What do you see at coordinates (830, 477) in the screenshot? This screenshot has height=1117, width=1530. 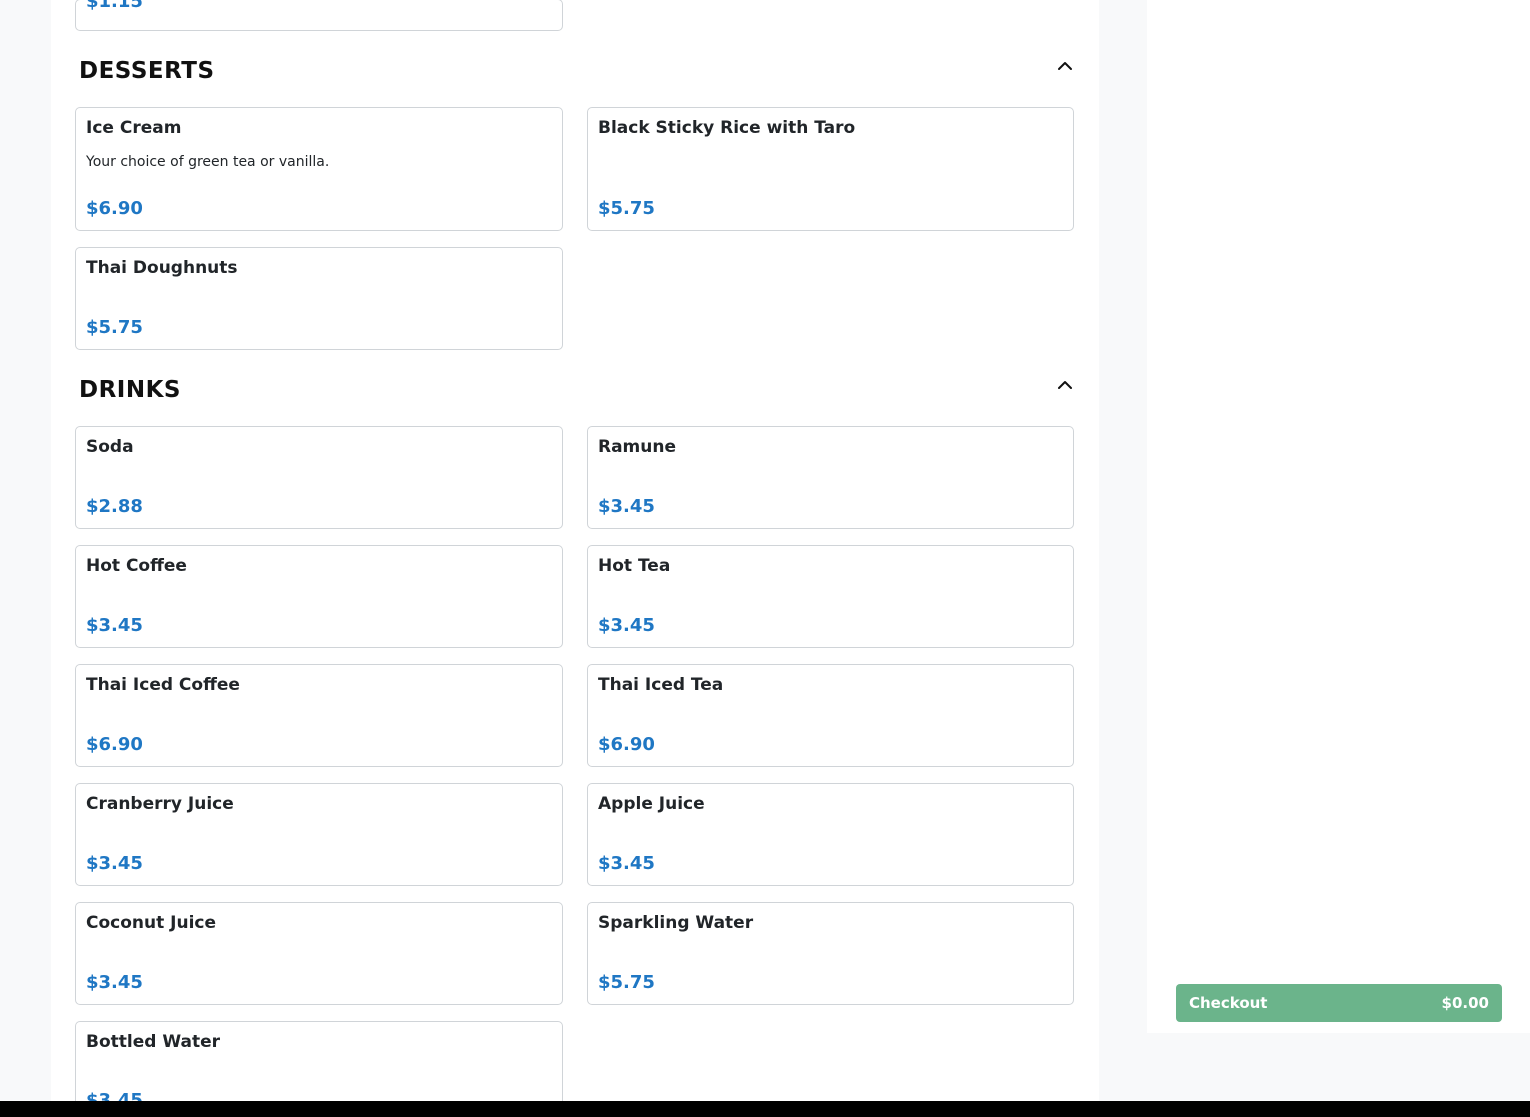 I see `menu-item-card: Ramune $3.45` at bounding box center [830, 477].